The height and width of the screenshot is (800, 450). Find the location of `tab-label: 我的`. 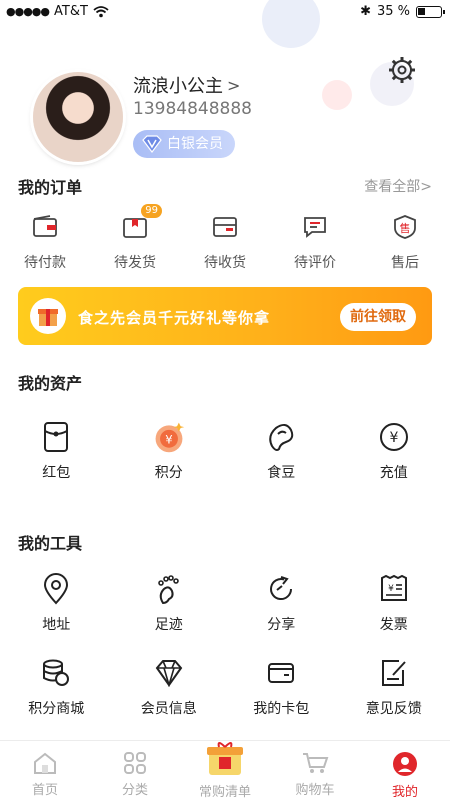

tab-label: 我的 is located at coordinates (404, 792).